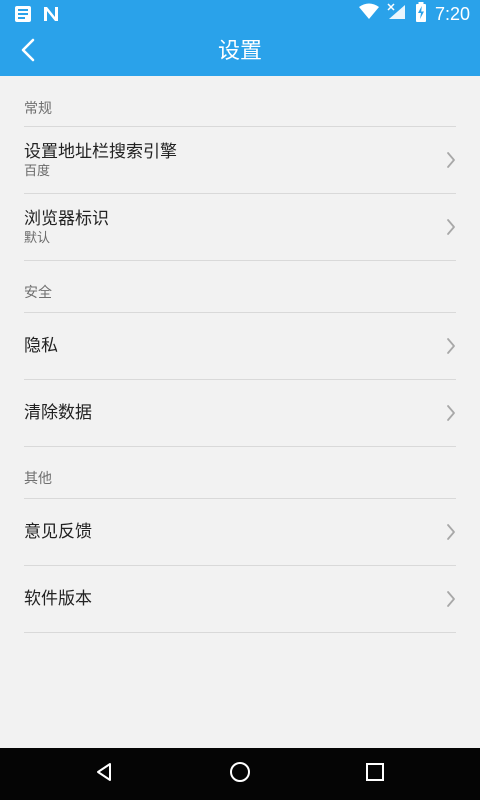 The width and height of the screenshot is (480, 800). I want to click on top-bar: 7:20 设置, so click(240, 38).